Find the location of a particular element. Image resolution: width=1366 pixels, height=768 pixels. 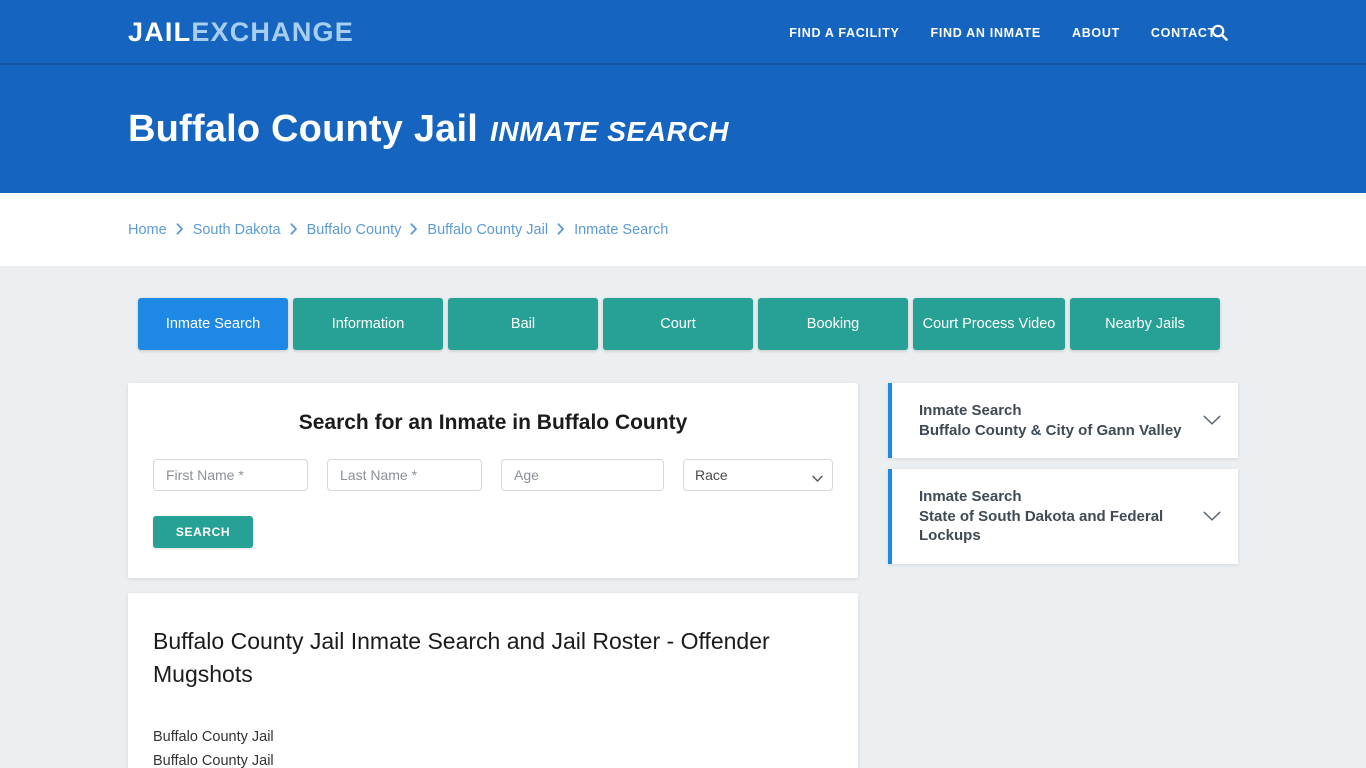

site-logo: JAILEXCHANGE is located at coordinates (241, 32).